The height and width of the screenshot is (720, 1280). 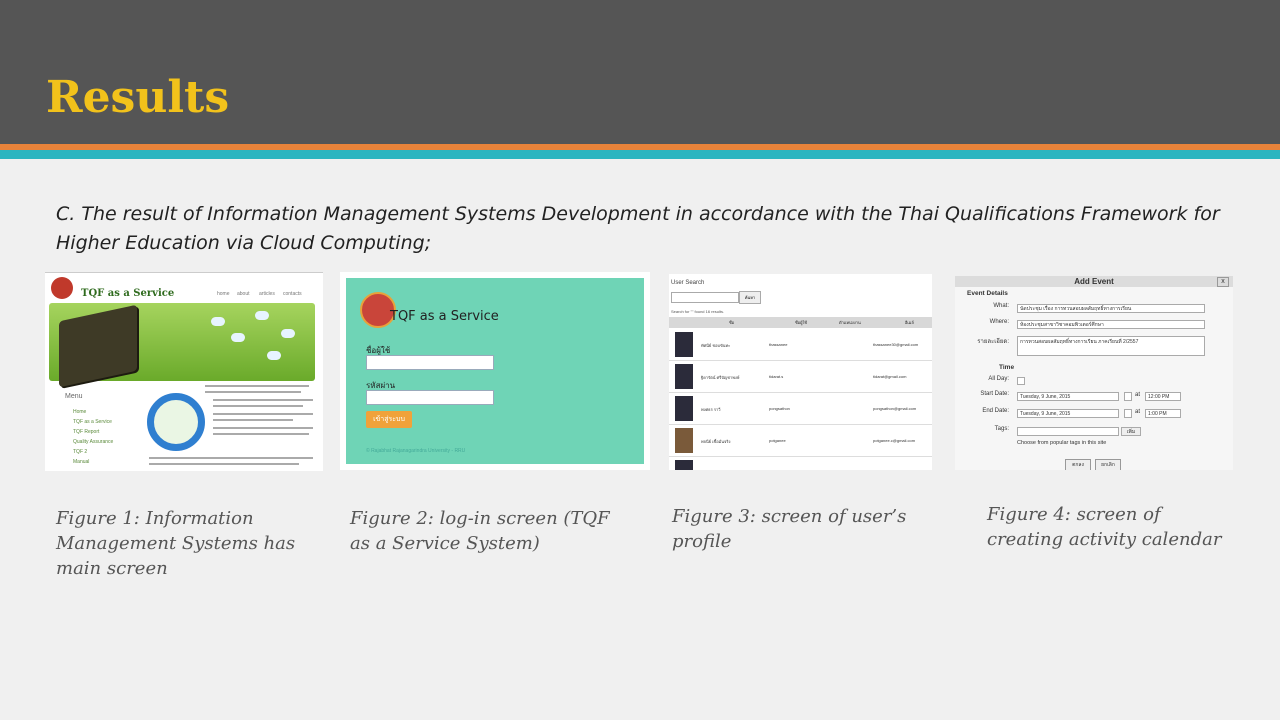 What do you see at coordinates (801, 322) in the screenshot?
I see `column-header: ชื่อผู้ใช้` at bounding box center [801, 322].